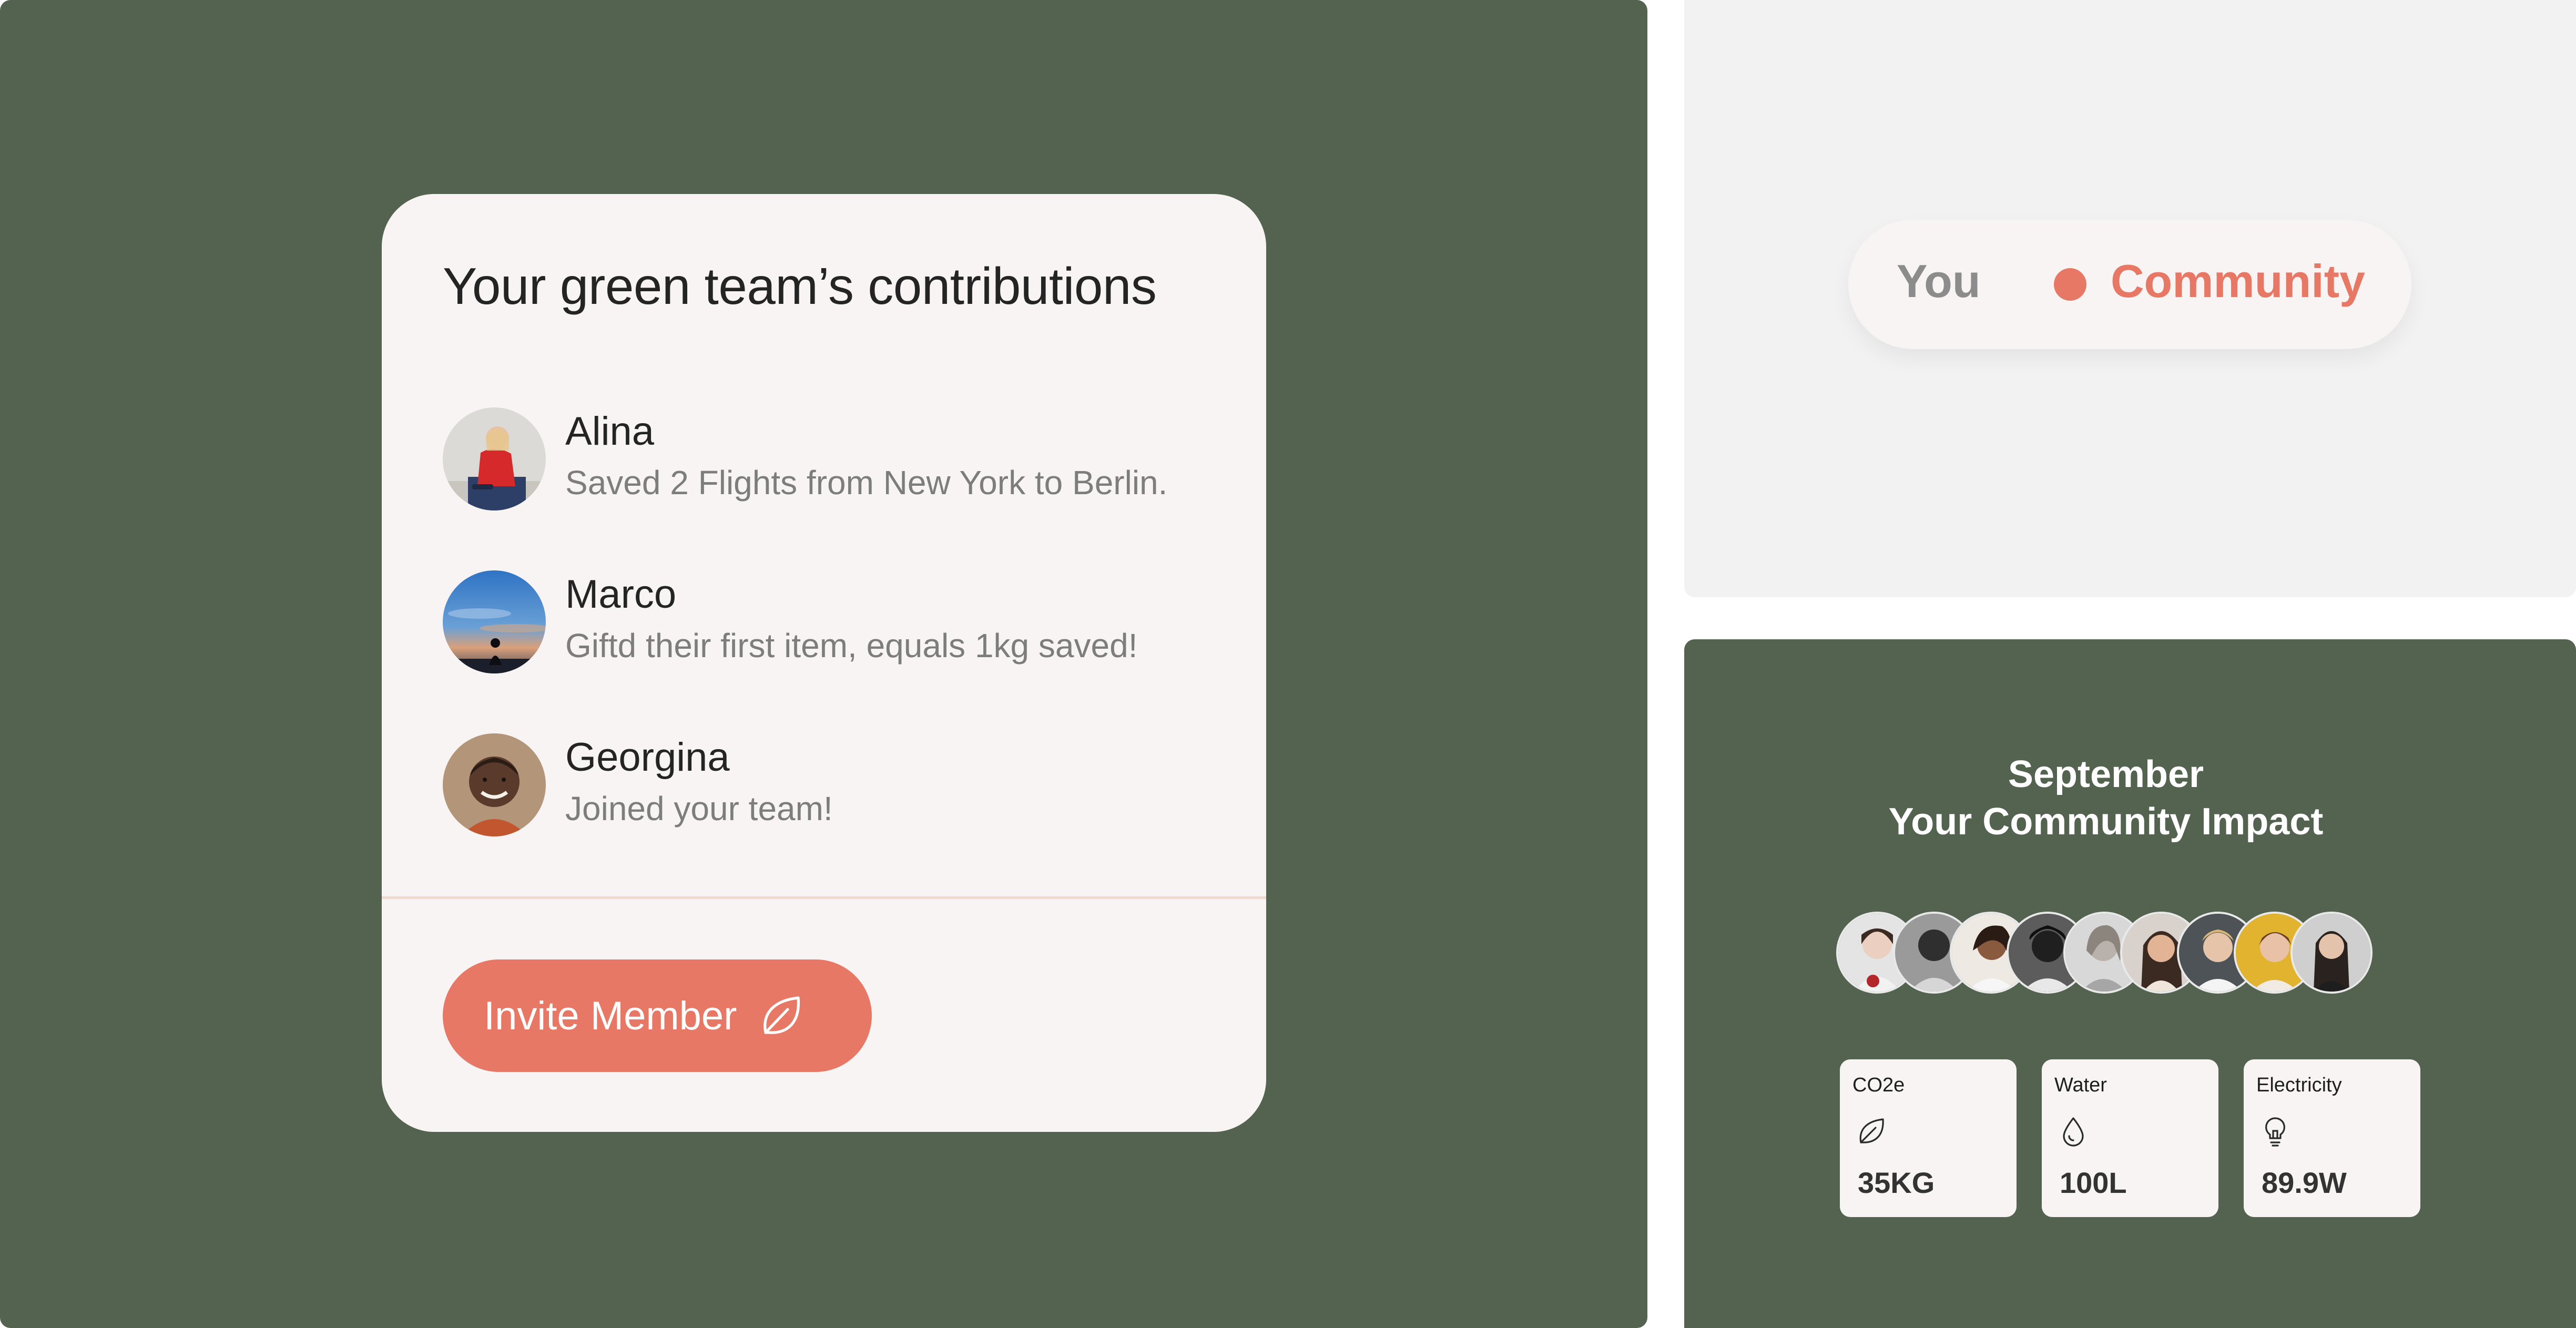  I want to click on stat-card-electricity: Electricity 89.9W, so click(2332, 1138).